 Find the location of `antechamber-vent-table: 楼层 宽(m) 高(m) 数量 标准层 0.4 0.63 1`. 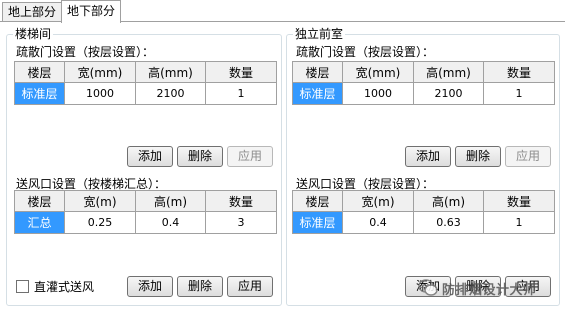

antechamber-vent-table: 楼层 宽(m) 高(m) 数量 标准层 0.4 0.63 1 is located at coordinates (423, 212).